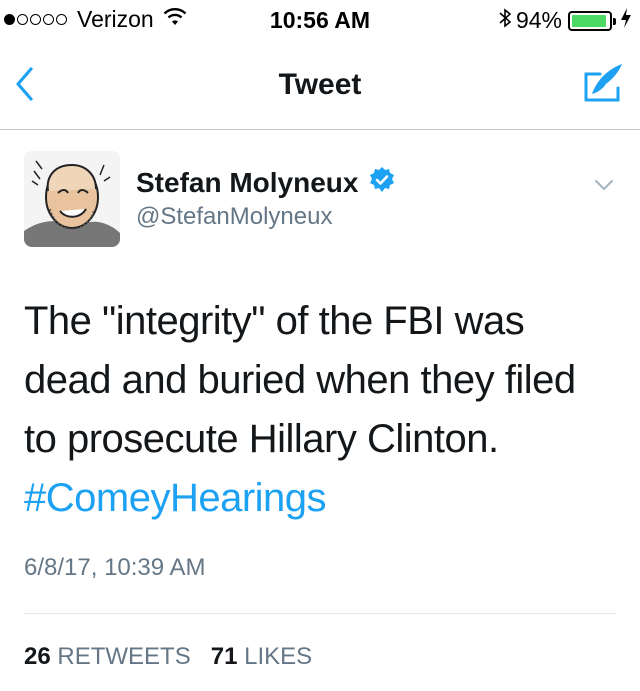 The height and width of the screenshot is (691, 640). Describe the element at coordinates (565, 20) in the screenshot. I see `status-bar-right: 94%` at that location.